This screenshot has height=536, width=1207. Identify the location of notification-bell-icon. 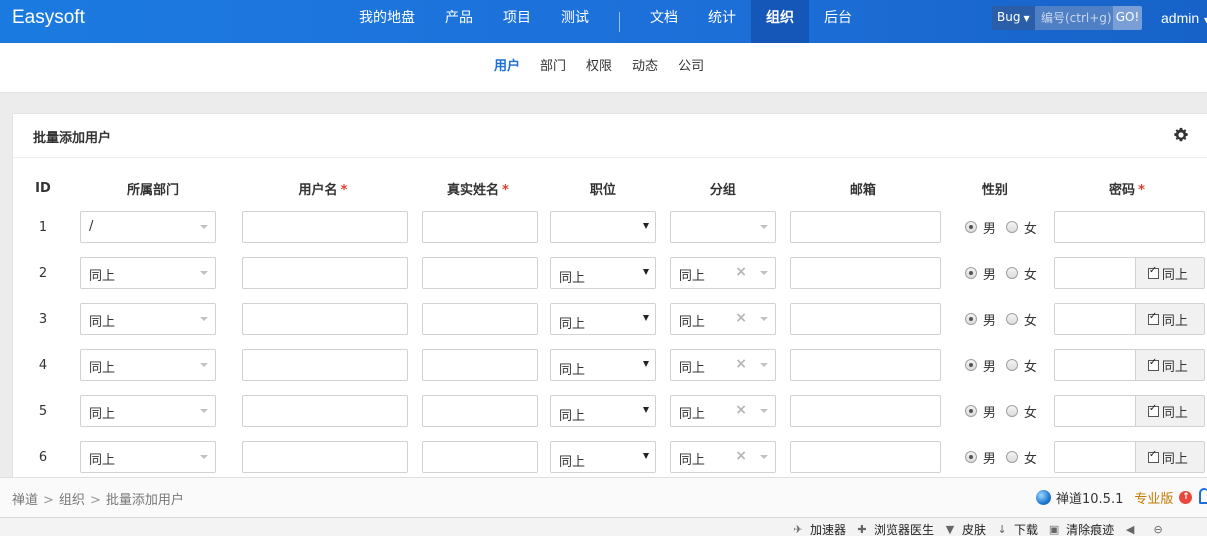
(1203, 496).